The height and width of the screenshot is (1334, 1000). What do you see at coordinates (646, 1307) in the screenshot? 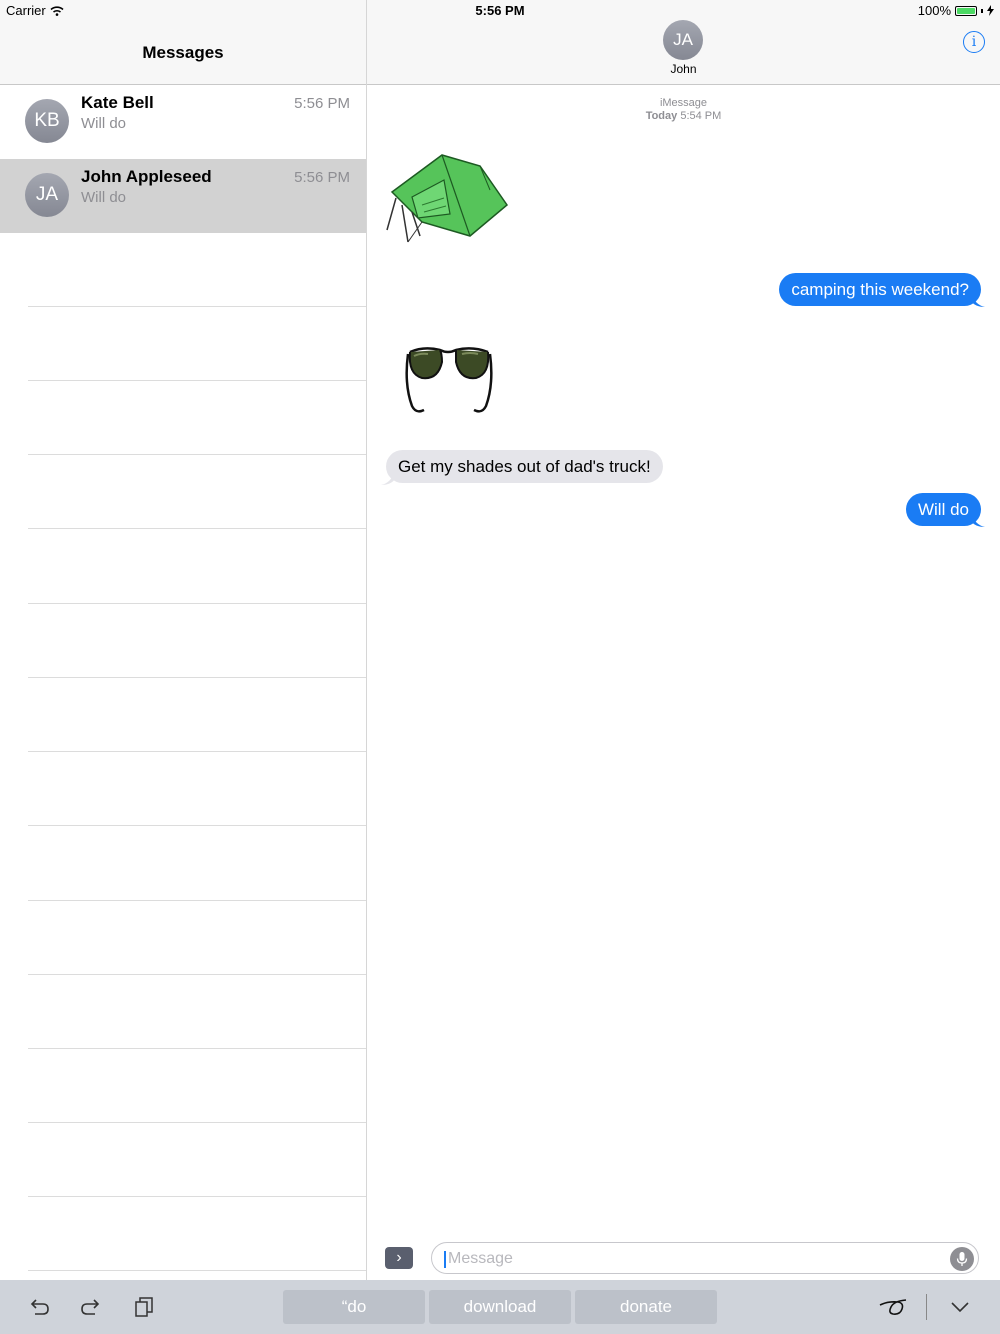
I see `suggestion-3: donate` at bounding box center [646, 1307].